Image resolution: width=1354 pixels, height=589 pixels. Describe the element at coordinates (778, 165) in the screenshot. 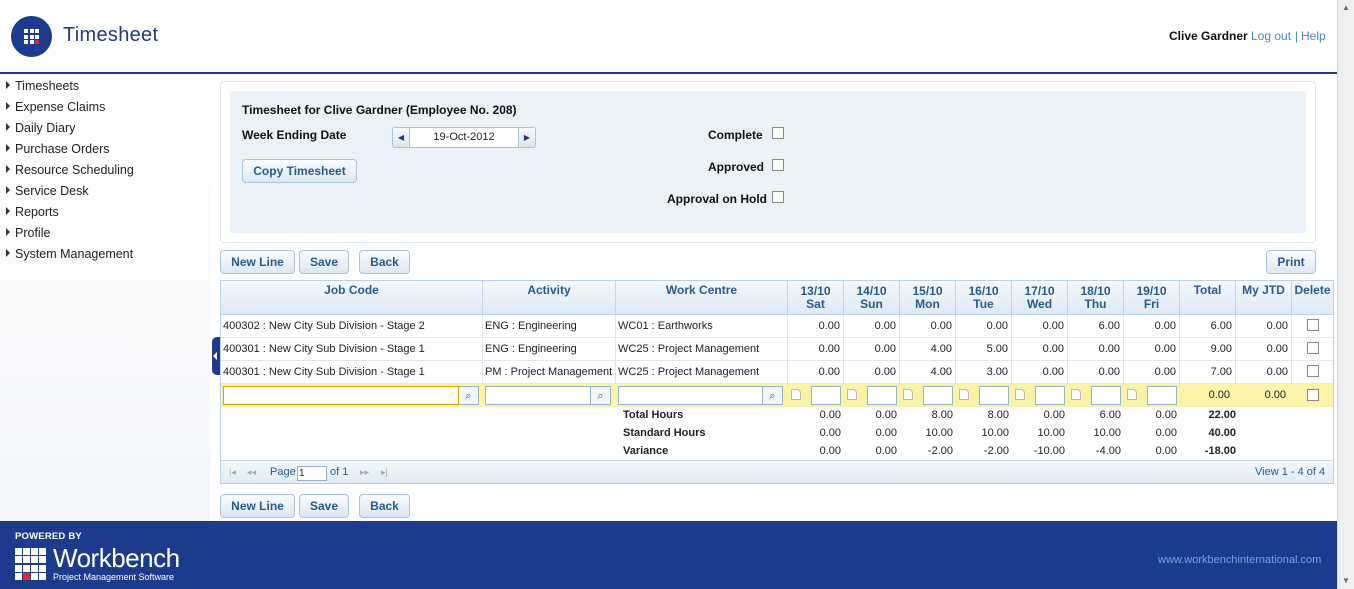

I see `approved-checkbox` at that location.